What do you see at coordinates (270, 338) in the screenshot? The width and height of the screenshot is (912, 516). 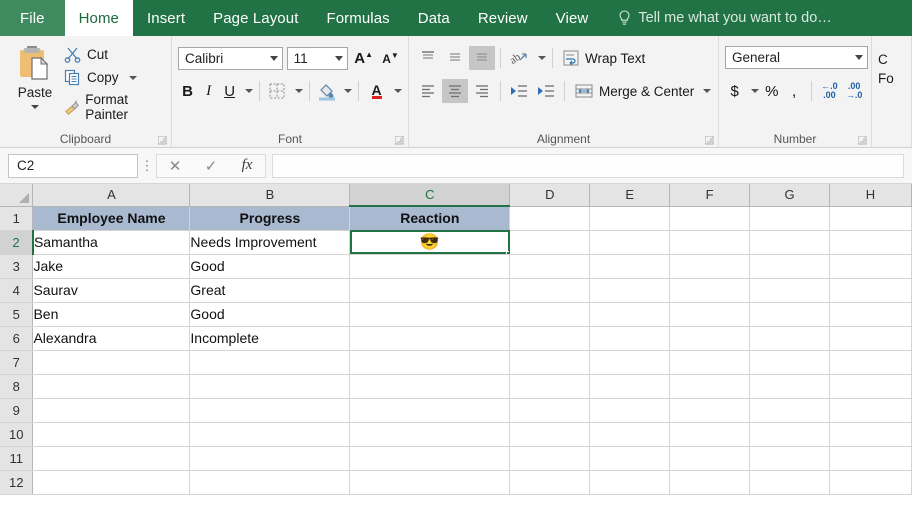 I see `cell-b6: Incomplete` at bounding box center [270, 338].